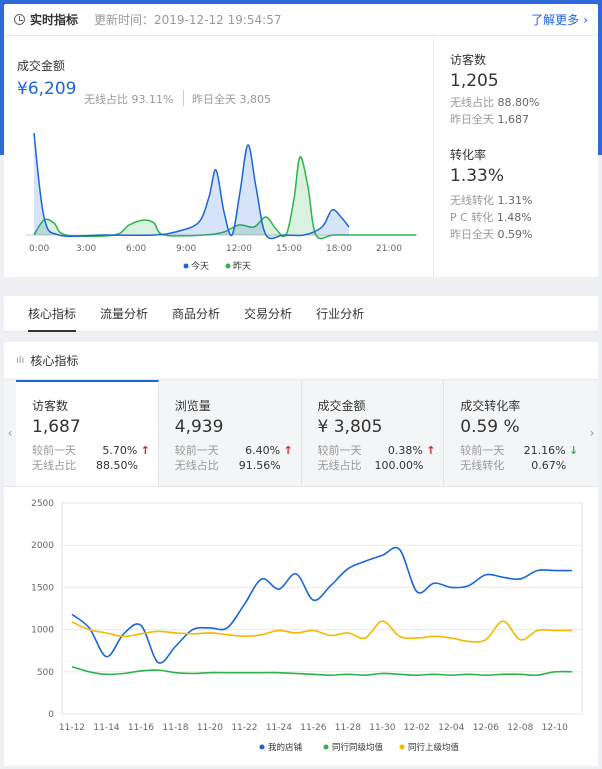 Image resolution: width=602 pixels, height=769 pixels. What do you see at coordinates (301, 361) in the screenshot?
I see `core-title-bar: ılı 核心指标` at bounding box center [301, 361].